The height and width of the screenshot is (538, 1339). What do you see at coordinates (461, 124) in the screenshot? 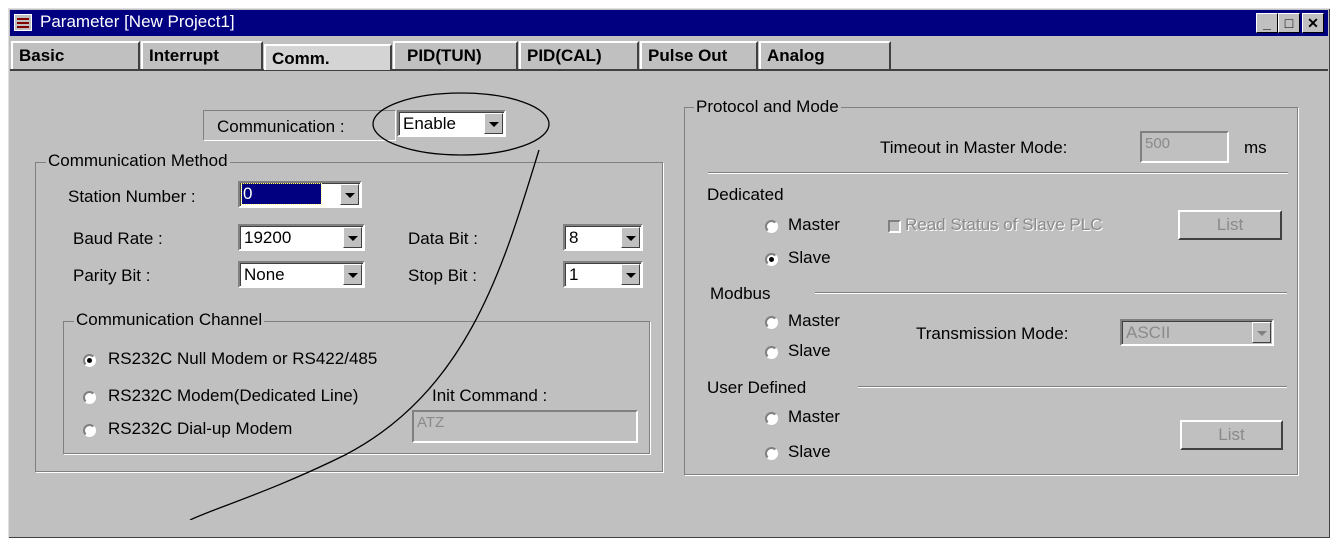
I see `annotation-ellipse` at bounding box center [461, 124].